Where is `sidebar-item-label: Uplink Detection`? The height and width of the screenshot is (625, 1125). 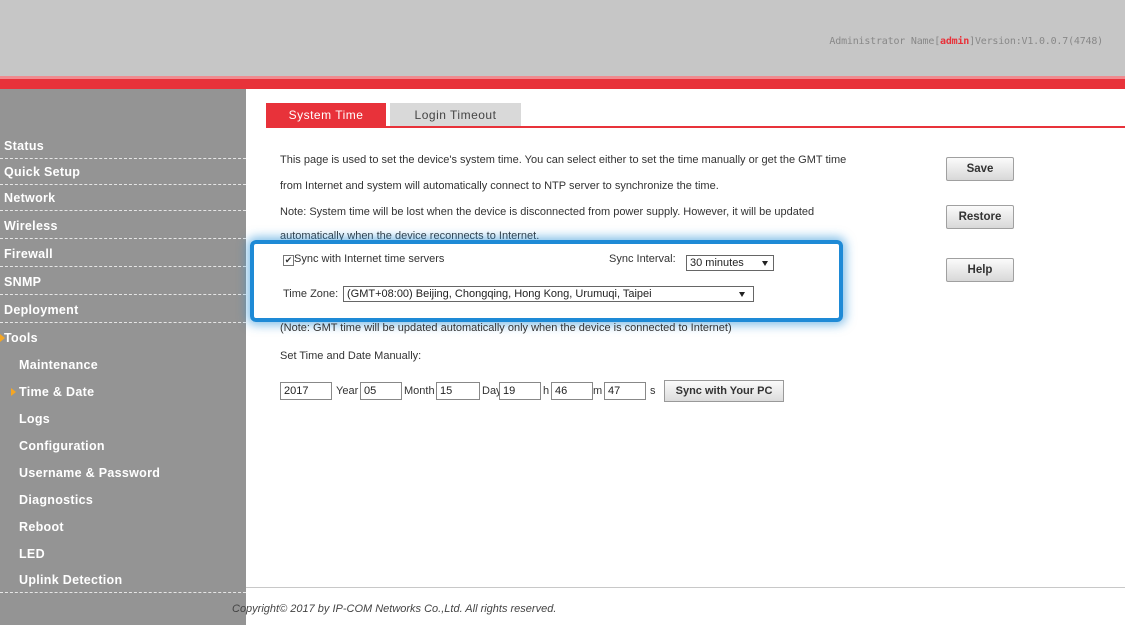 sidebar-item-label: Uplink Detection is located at coordinates (71, 580).